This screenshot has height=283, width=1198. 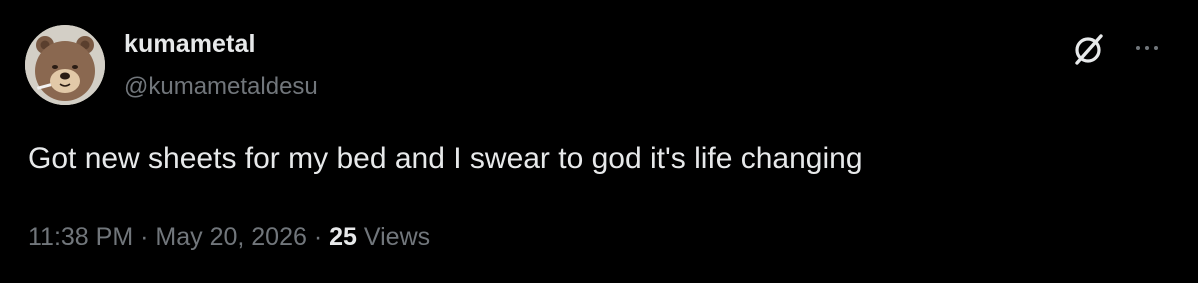 What do you see at coordinates (80, 237) in the screenshot?
I see `tweet-time: 11:38 PM` at bounding box center [80, 237].